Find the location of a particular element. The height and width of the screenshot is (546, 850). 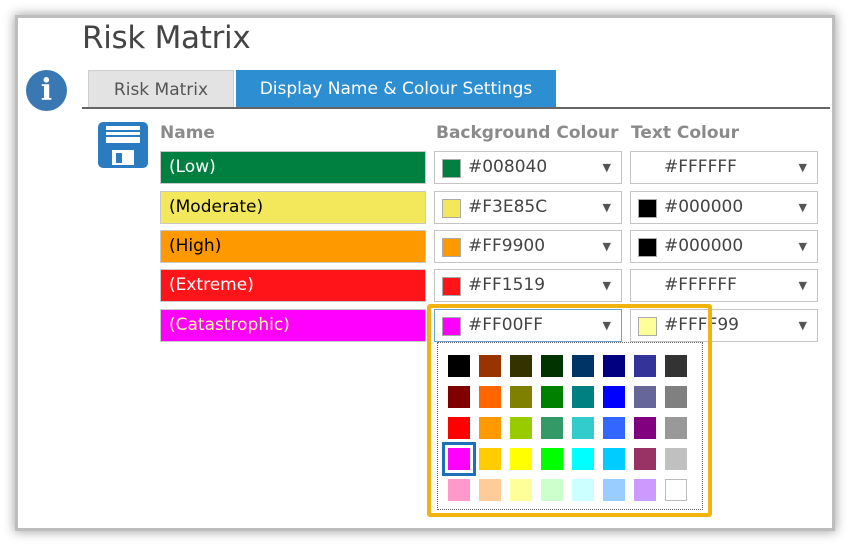

info-icon: i is located at coordinates (46, 90).